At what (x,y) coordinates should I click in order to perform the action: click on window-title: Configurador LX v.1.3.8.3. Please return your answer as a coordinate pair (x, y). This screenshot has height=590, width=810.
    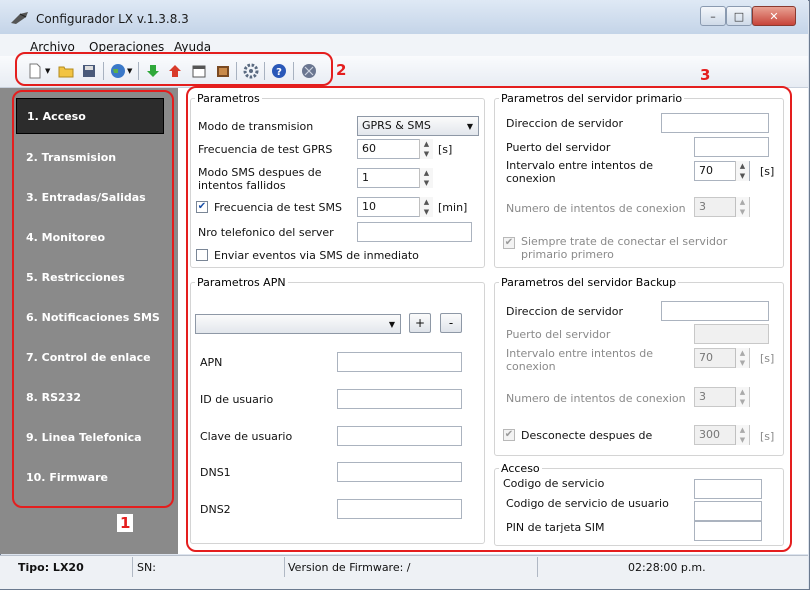
    Looking at the image, I should click on (112, 19).